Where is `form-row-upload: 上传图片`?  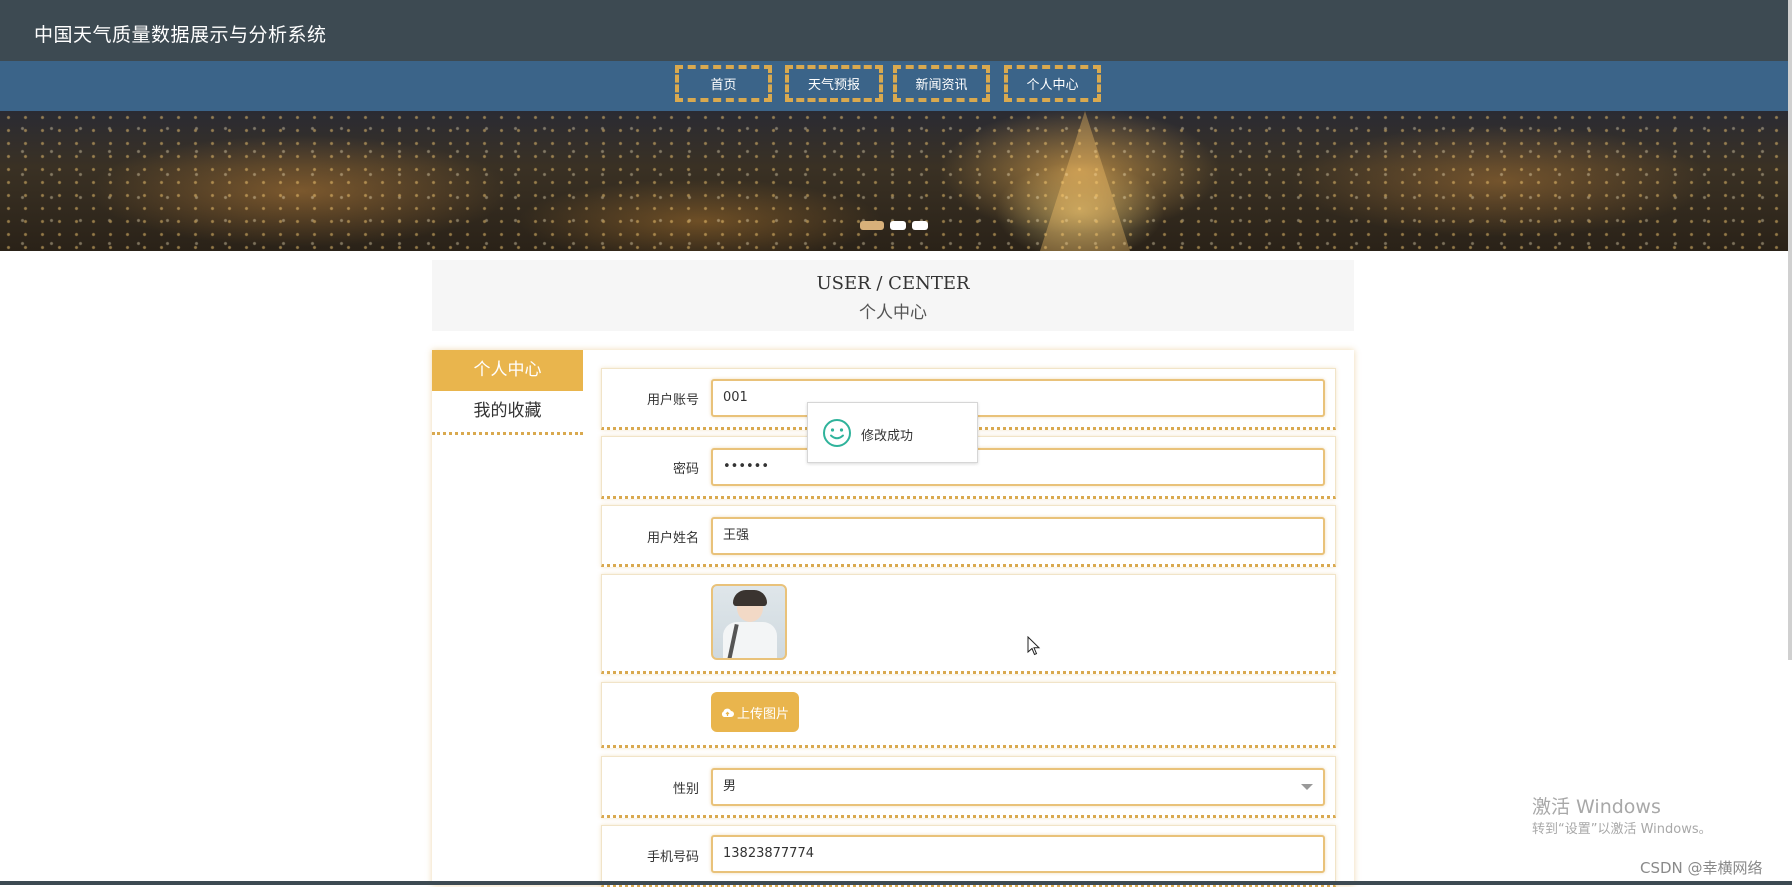
form-row-upload: 上传图片 is located at coordinates (968, 715).